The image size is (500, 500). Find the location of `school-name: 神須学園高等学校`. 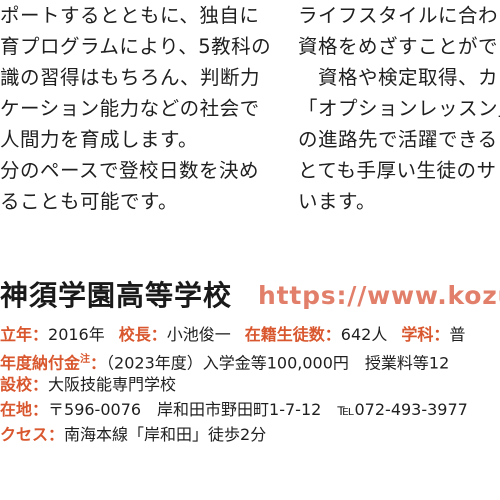

school-name: 神須学園高等学校 is located at coordinates (116, 295).